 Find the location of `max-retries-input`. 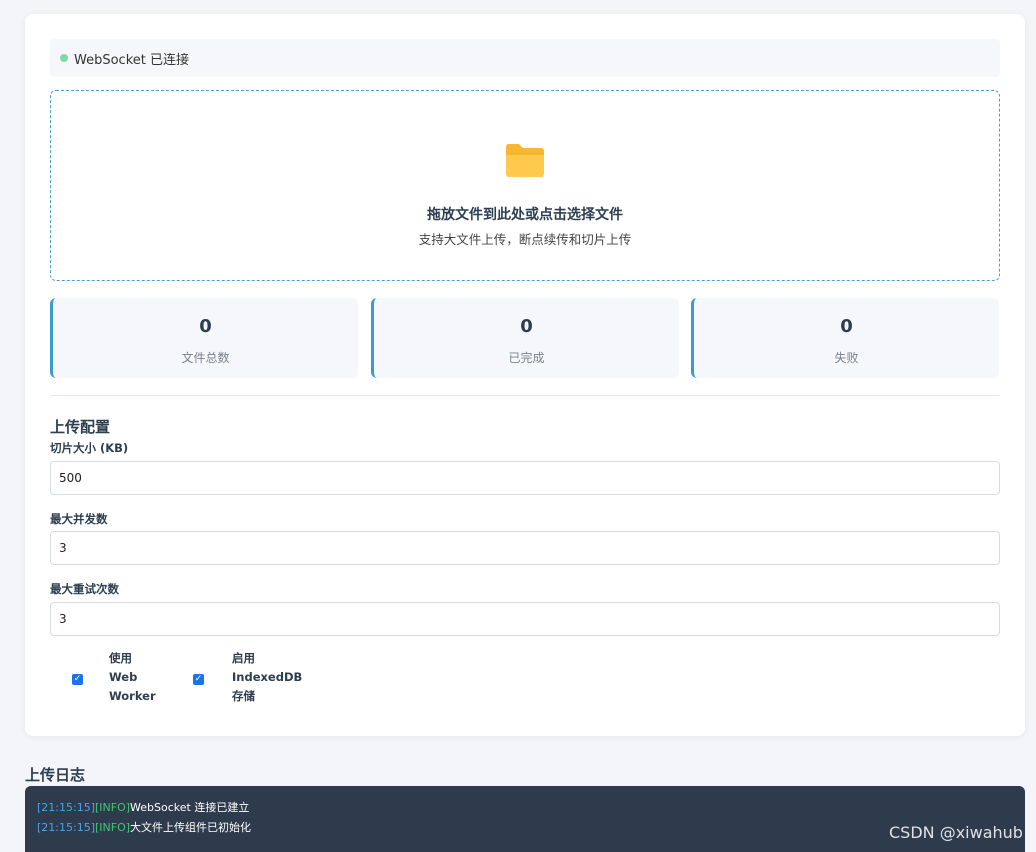

max-retries-input is located at coordinates (525, 619).